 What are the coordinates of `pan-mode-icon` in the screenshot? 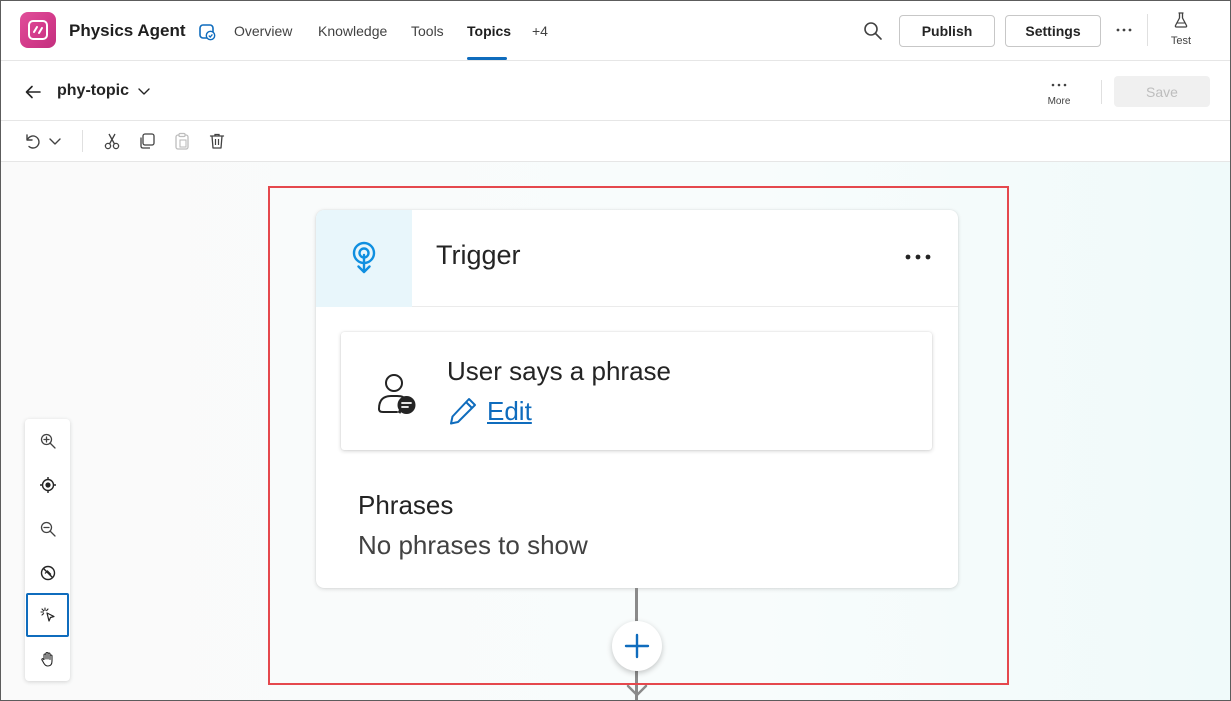 It's located at (47, 659).